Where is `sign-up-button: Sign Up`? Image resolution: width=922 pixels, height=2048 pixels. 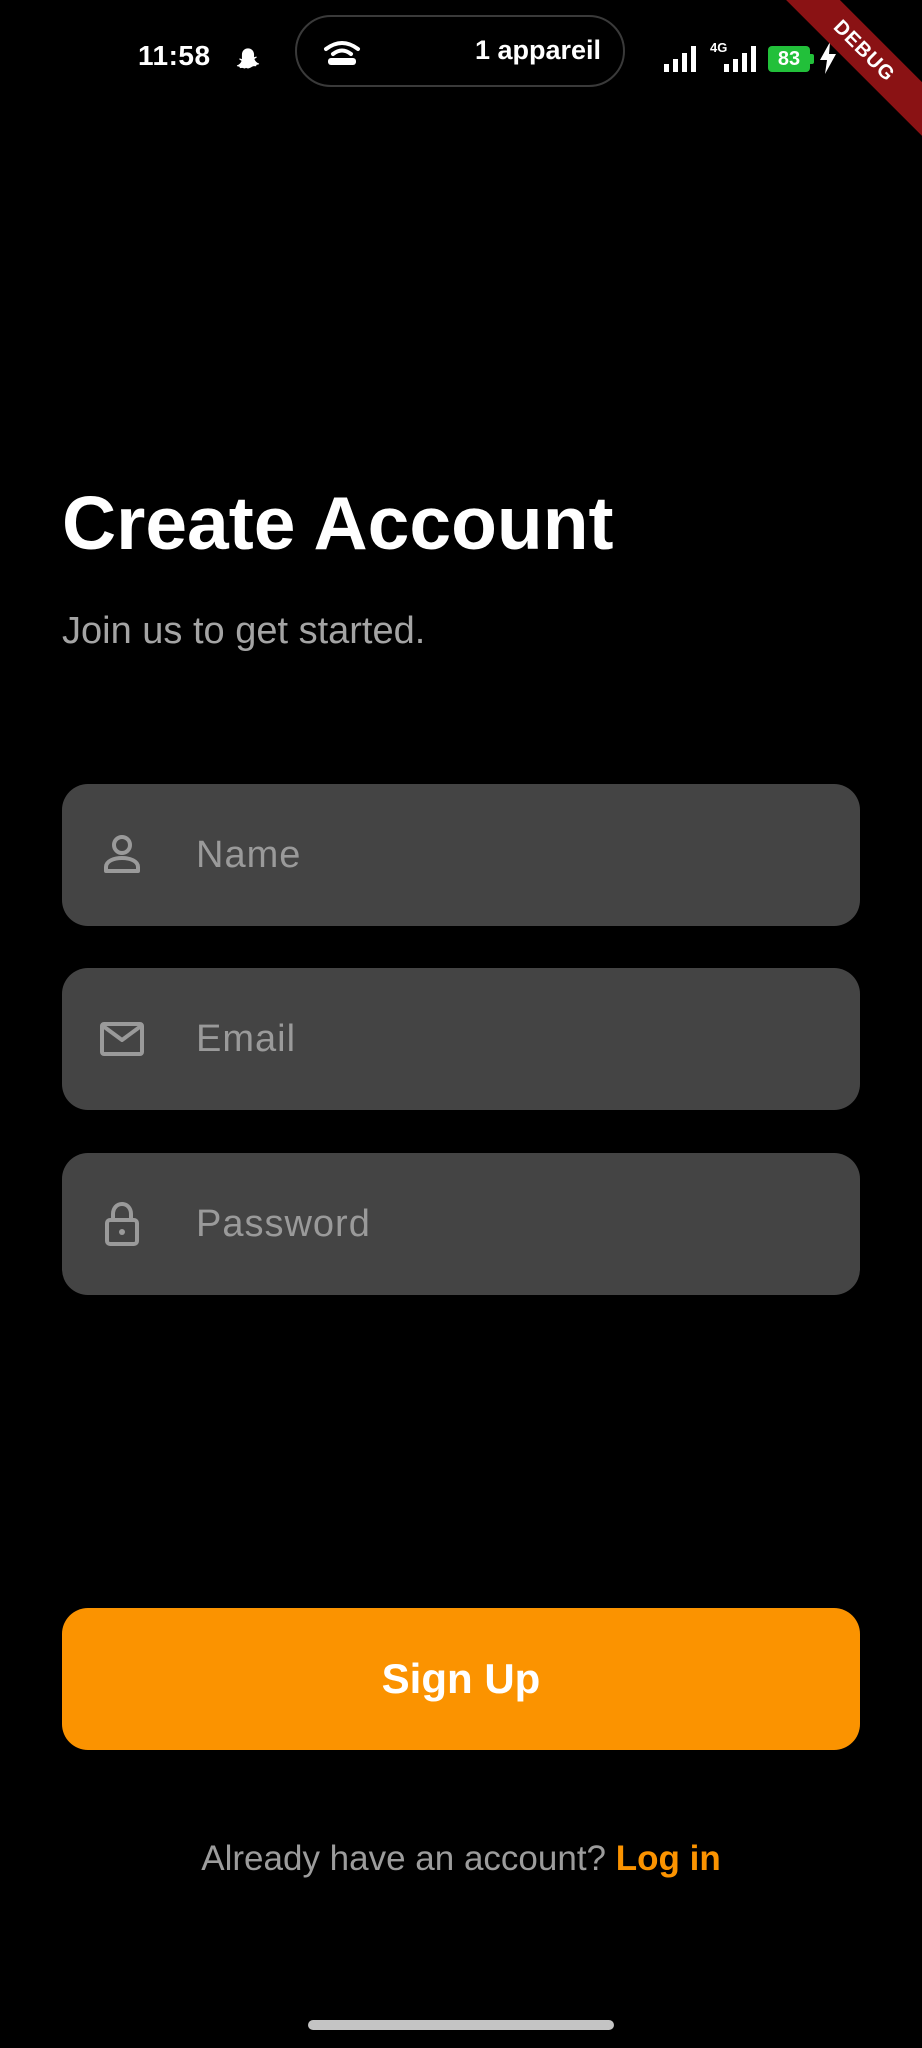 sign-up-button: Sign Up is located at coordinates (461, 1679).